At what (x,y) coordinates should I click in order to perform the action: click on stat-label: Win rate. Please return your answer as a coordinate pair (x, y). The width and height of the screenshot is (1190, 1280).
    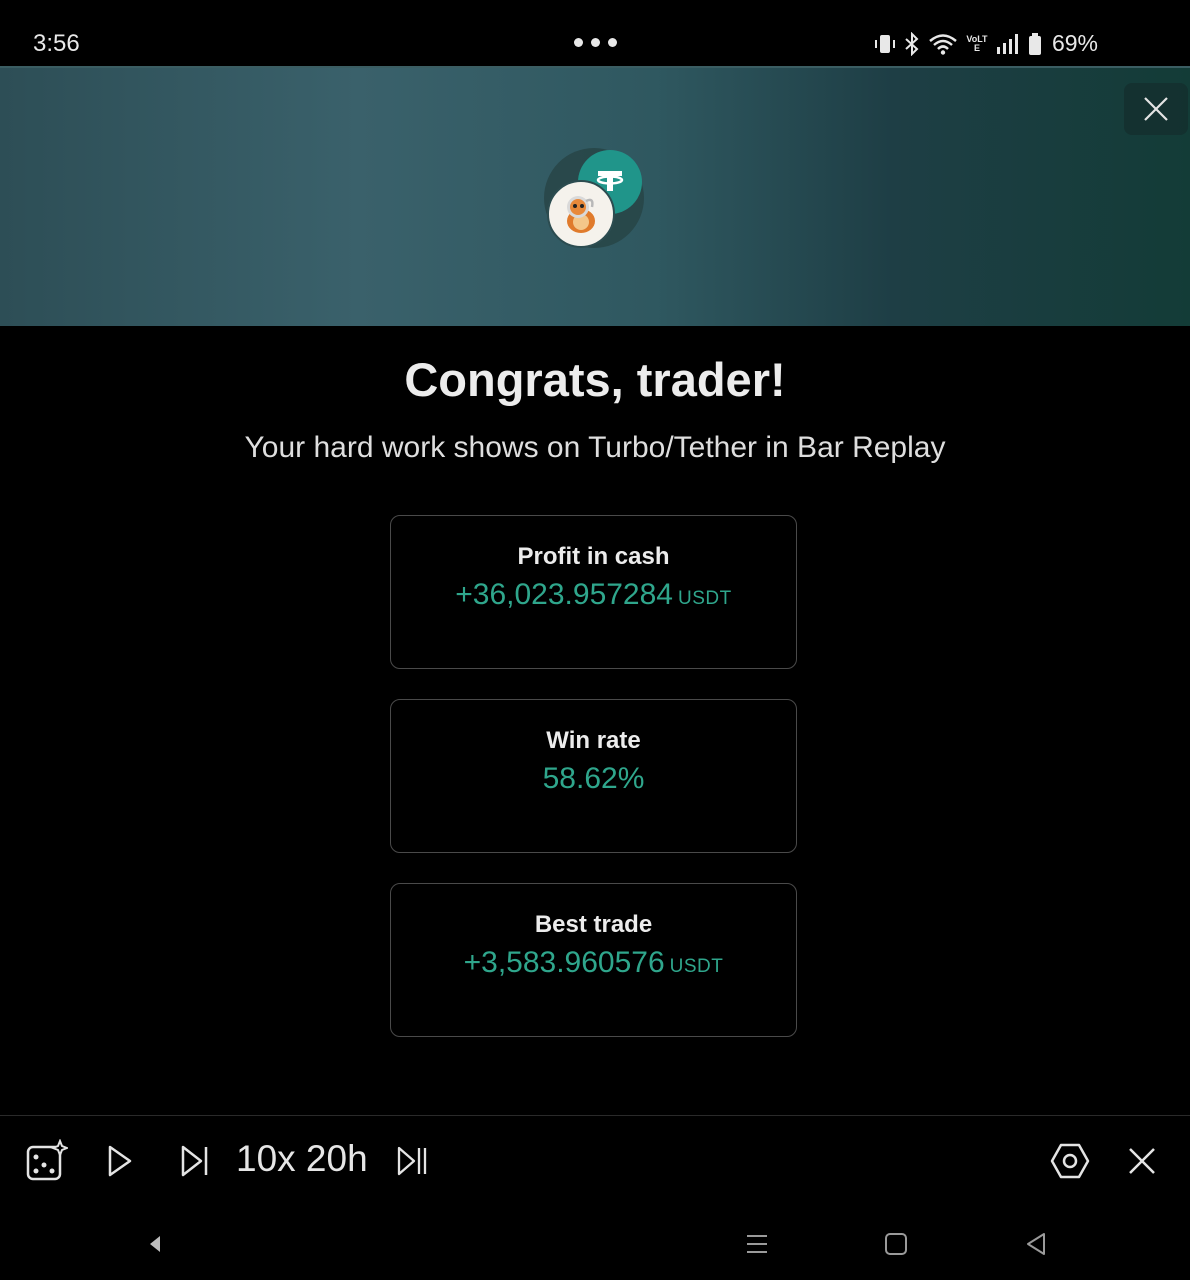
    Looking at the image, I should click on (593, 740).